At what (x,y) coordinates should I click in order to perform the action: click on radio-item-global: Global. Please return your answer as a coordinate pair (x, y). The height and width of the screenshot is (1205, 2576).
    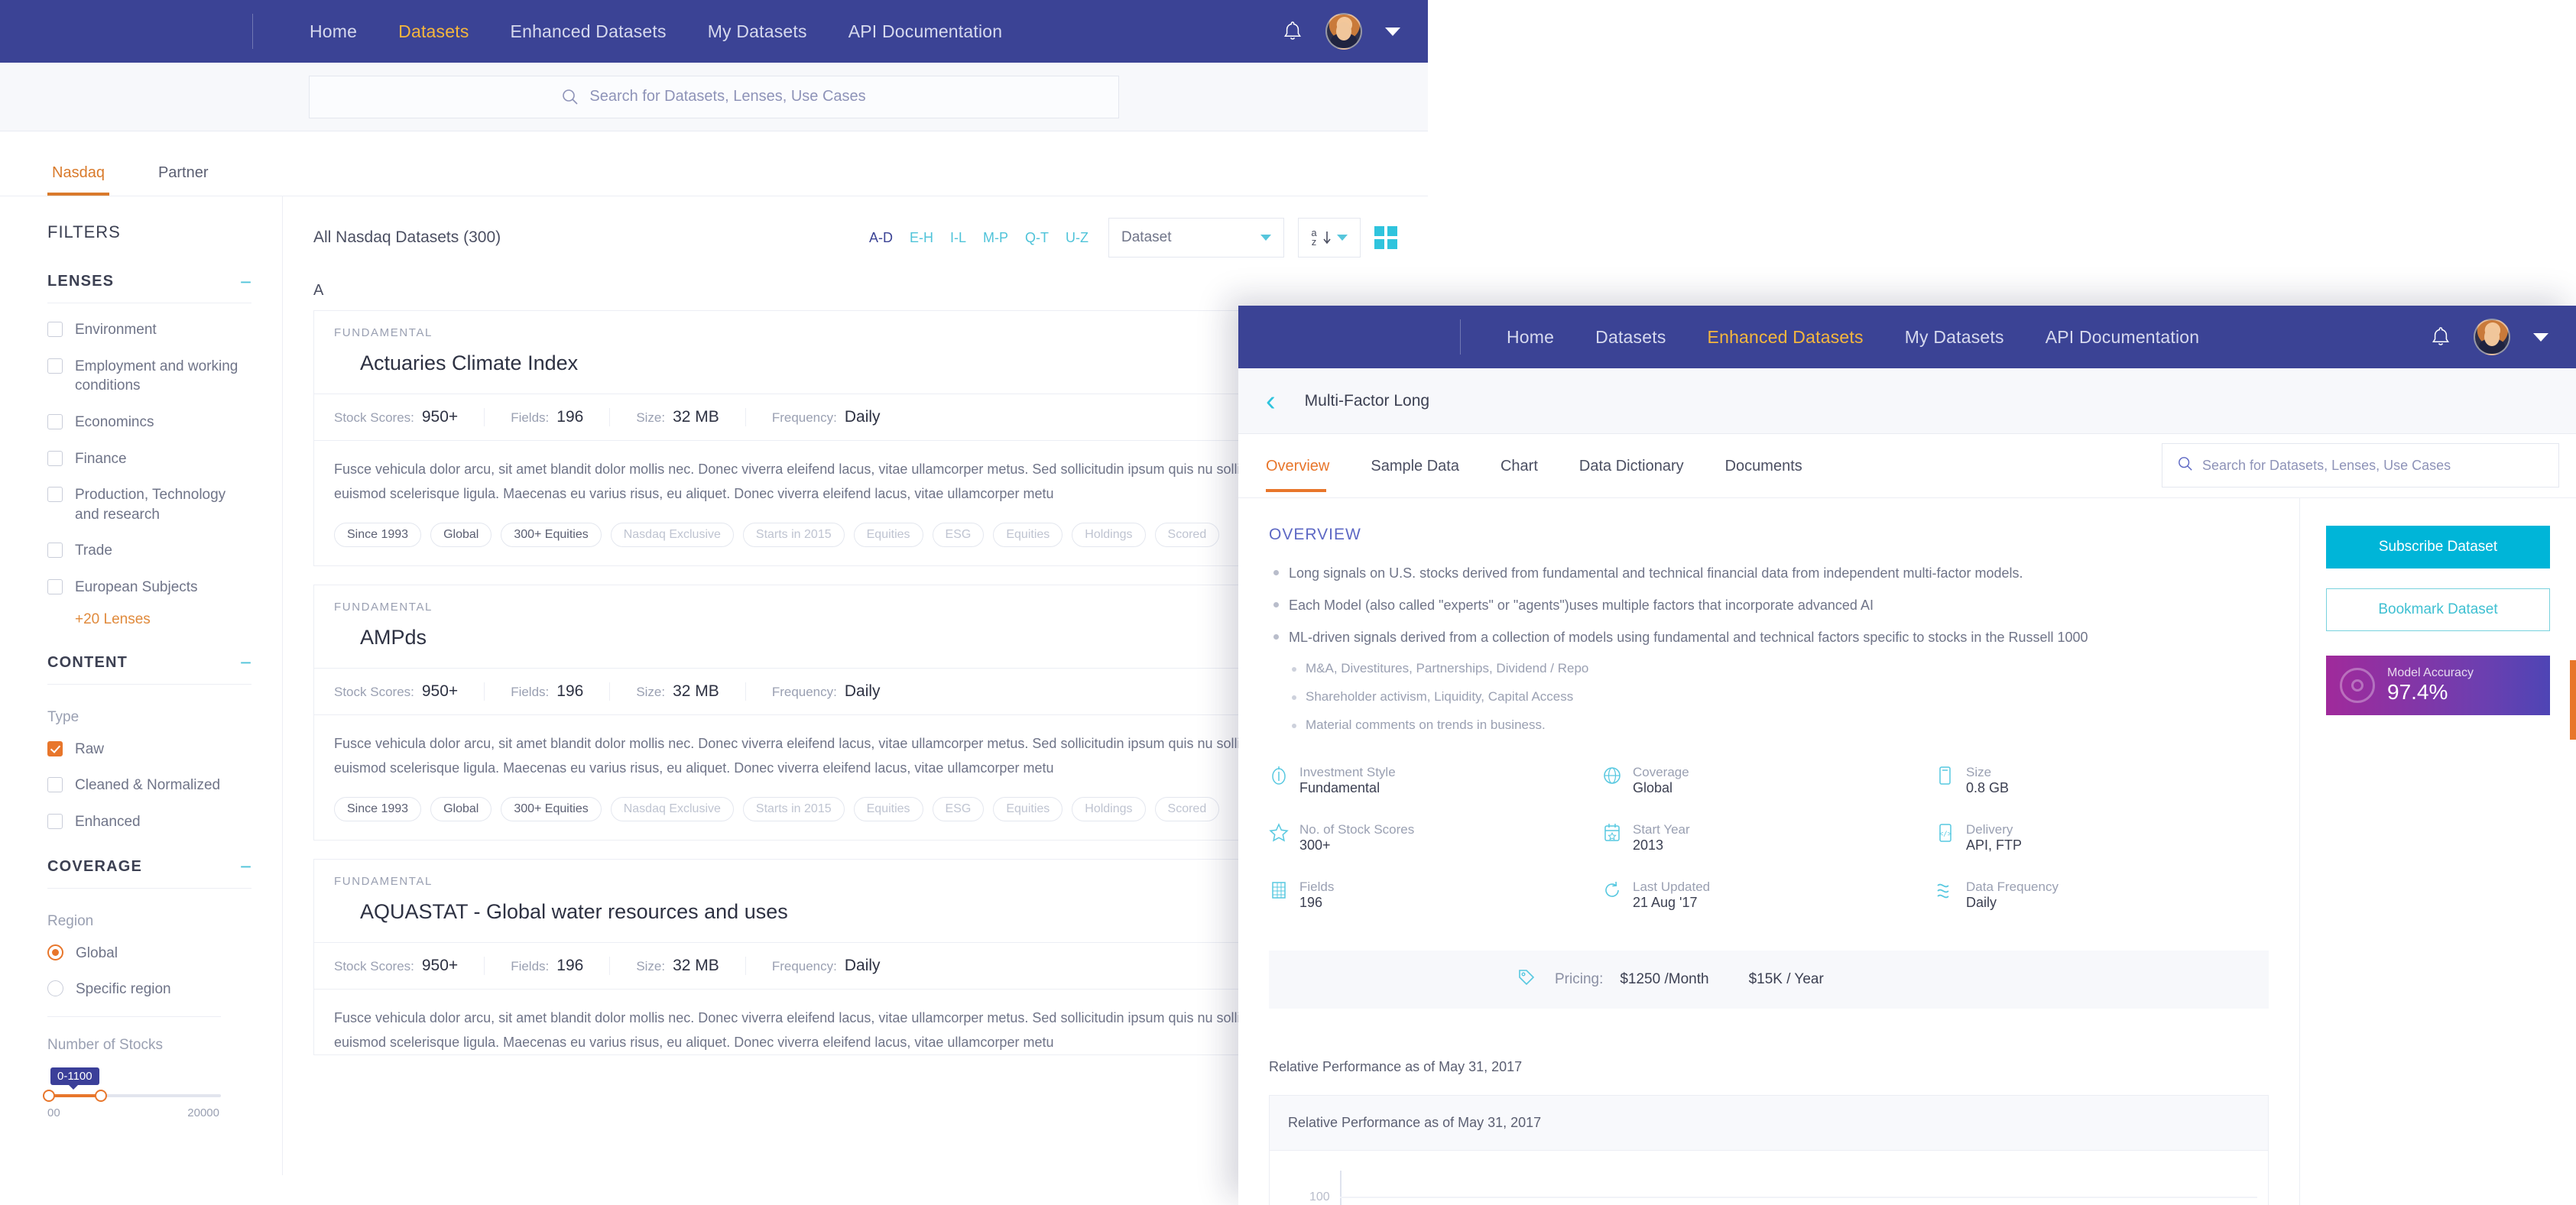
    Looking at the image, I should click on (149, 954).